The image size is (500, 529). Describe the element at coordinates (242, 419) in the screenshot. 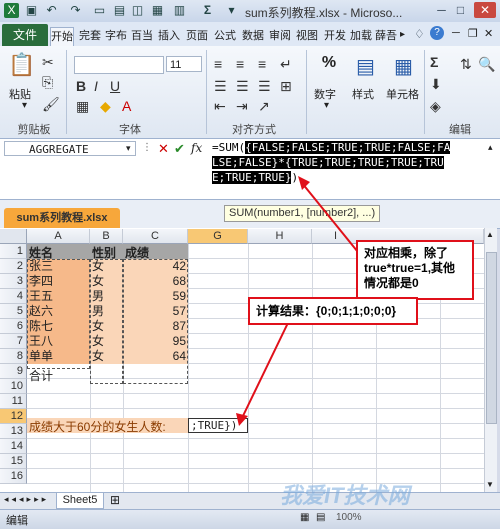

I see `arrowhead-cell` at that location.